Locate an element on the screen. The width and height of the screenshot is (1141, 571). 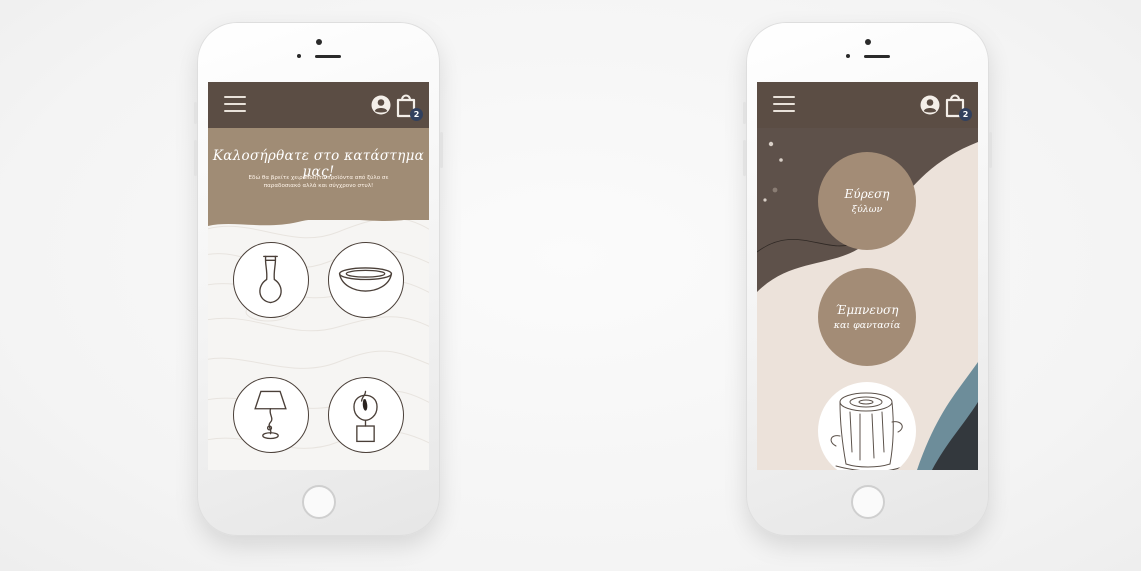
category-title-line1: Εύρεση is located at coordinates (867, 193).